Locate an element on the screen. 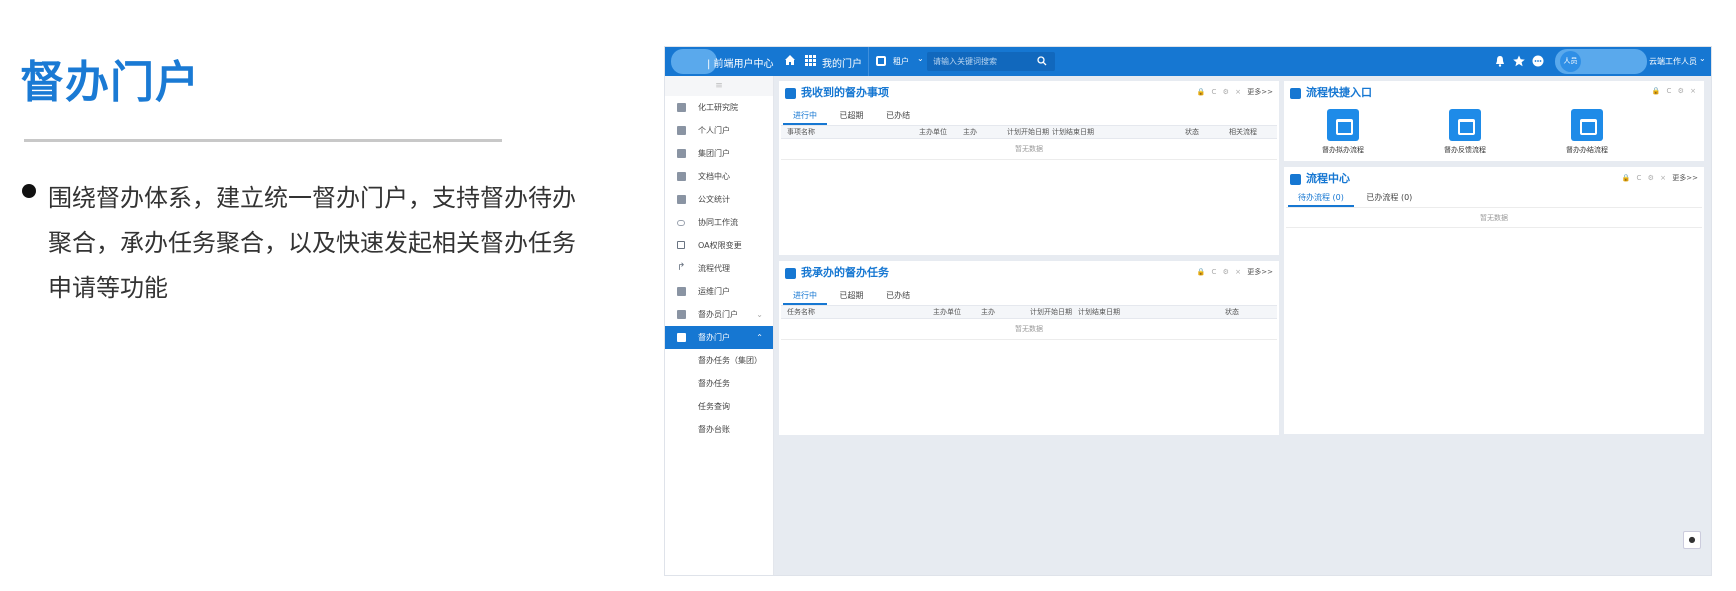 This screenshot has width=1736, height=591. nav-divider is located at coordinates (868, 61).